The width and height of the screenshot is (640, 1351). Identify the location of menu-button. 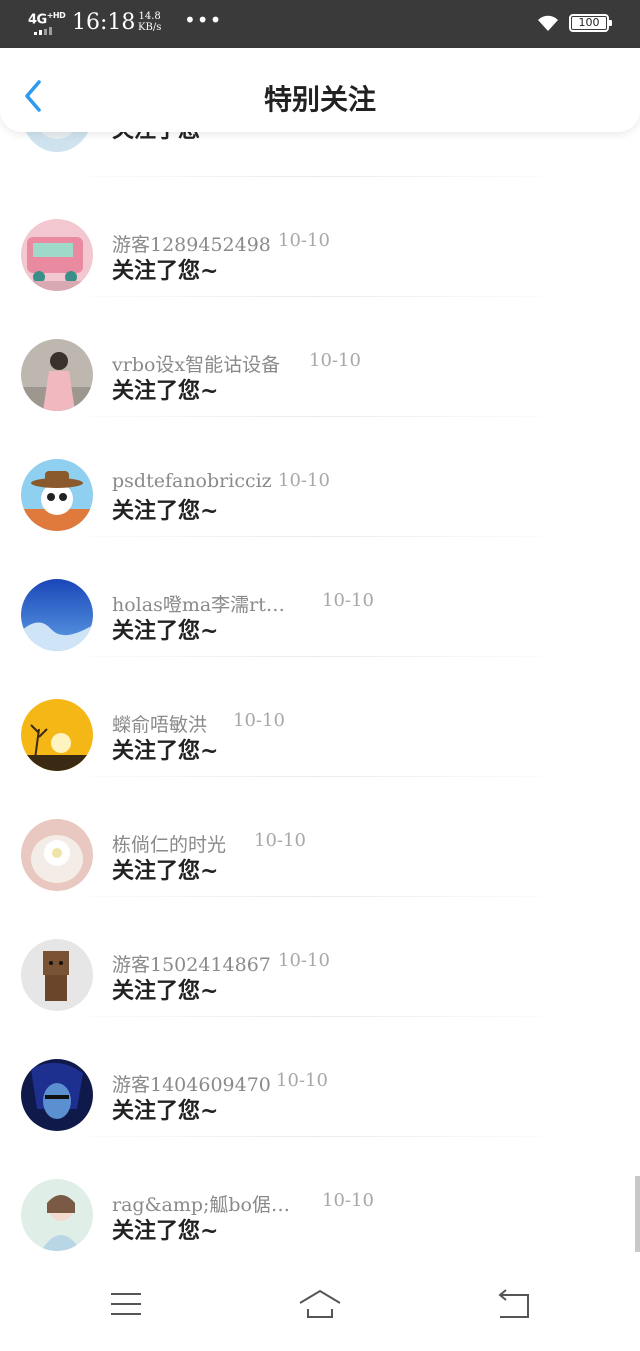
(126, 1304).